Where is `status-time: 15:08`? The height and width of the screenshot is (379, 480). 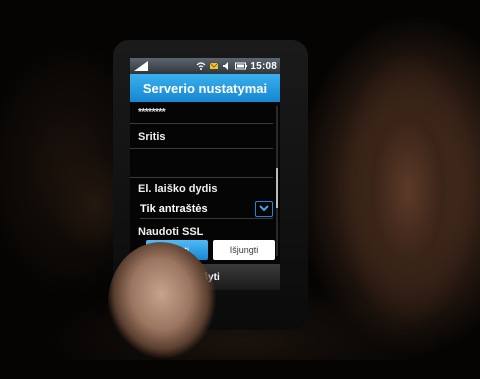 status-time: 15:08 is located at coordinates (263, 66).